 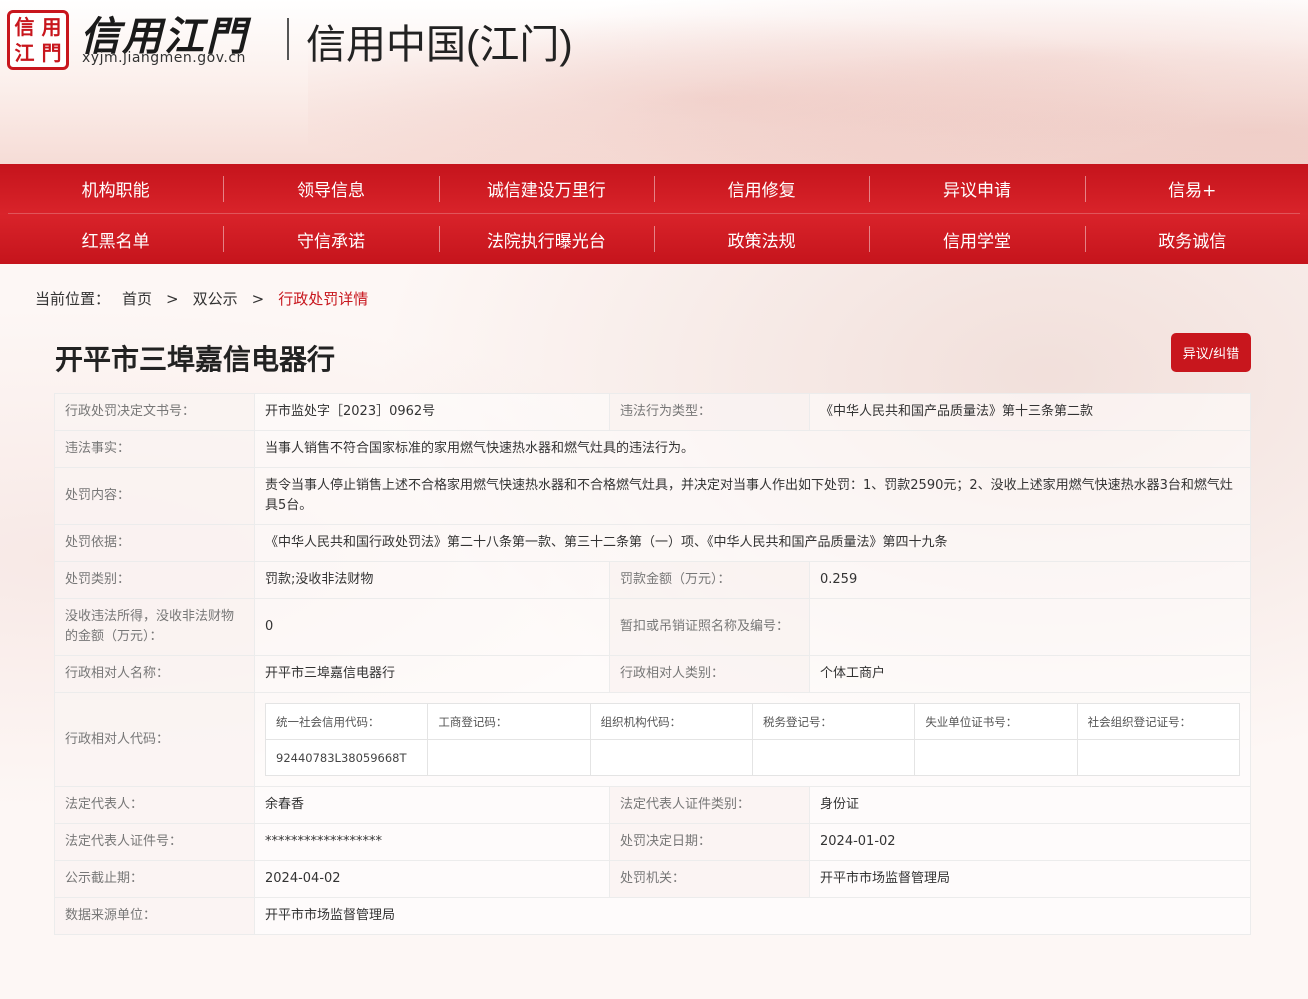 I want to click on code-value-credit: 92440783L38059668T, so click(x=346, y=757).